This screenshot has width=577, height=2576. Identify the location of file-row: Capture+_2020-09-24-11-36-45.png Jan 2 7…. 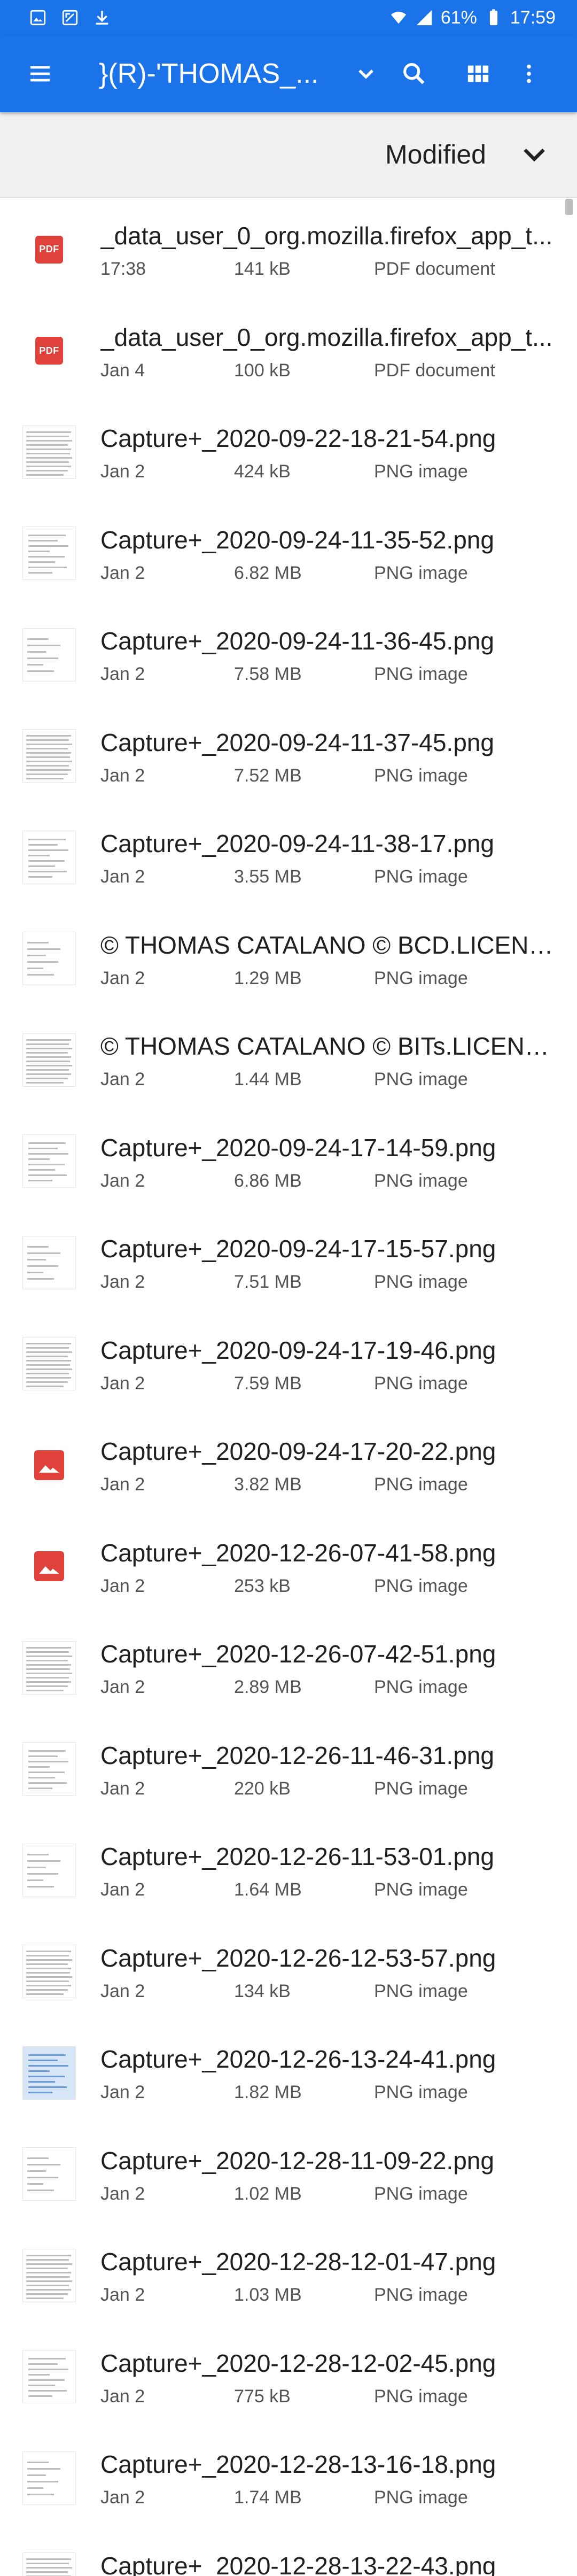
(288, 655).